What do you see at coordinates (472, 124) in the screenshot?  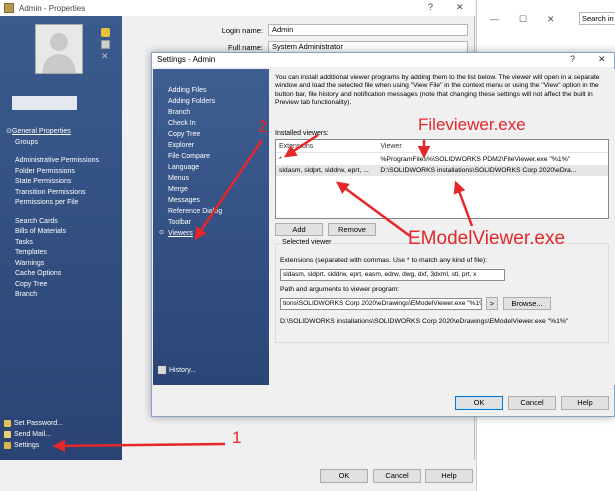 I see `annotation-fileviewer: Fileviewer.exe` at bounding box center [472, 124].